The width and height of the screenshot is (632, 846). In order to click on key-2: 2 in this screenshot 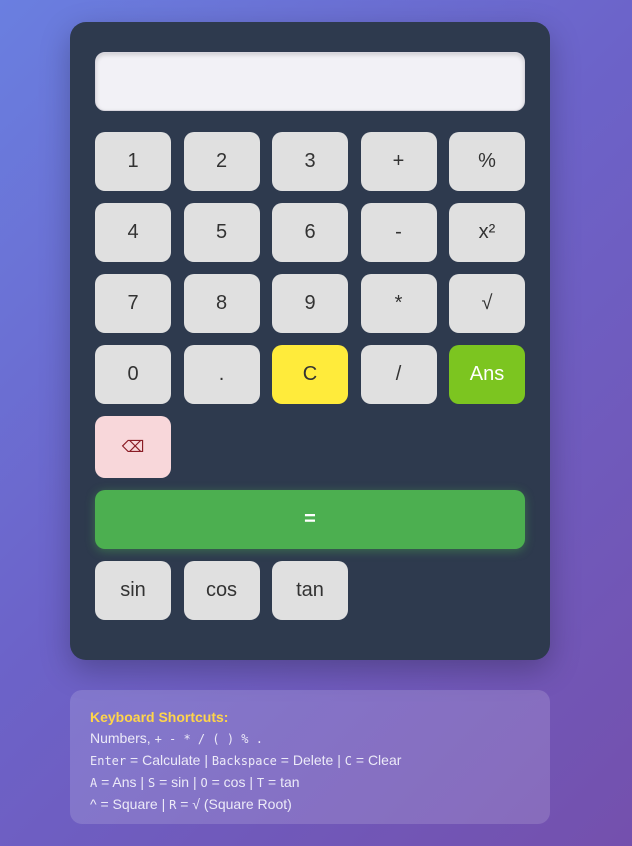, I will do `click(221, 161)`.